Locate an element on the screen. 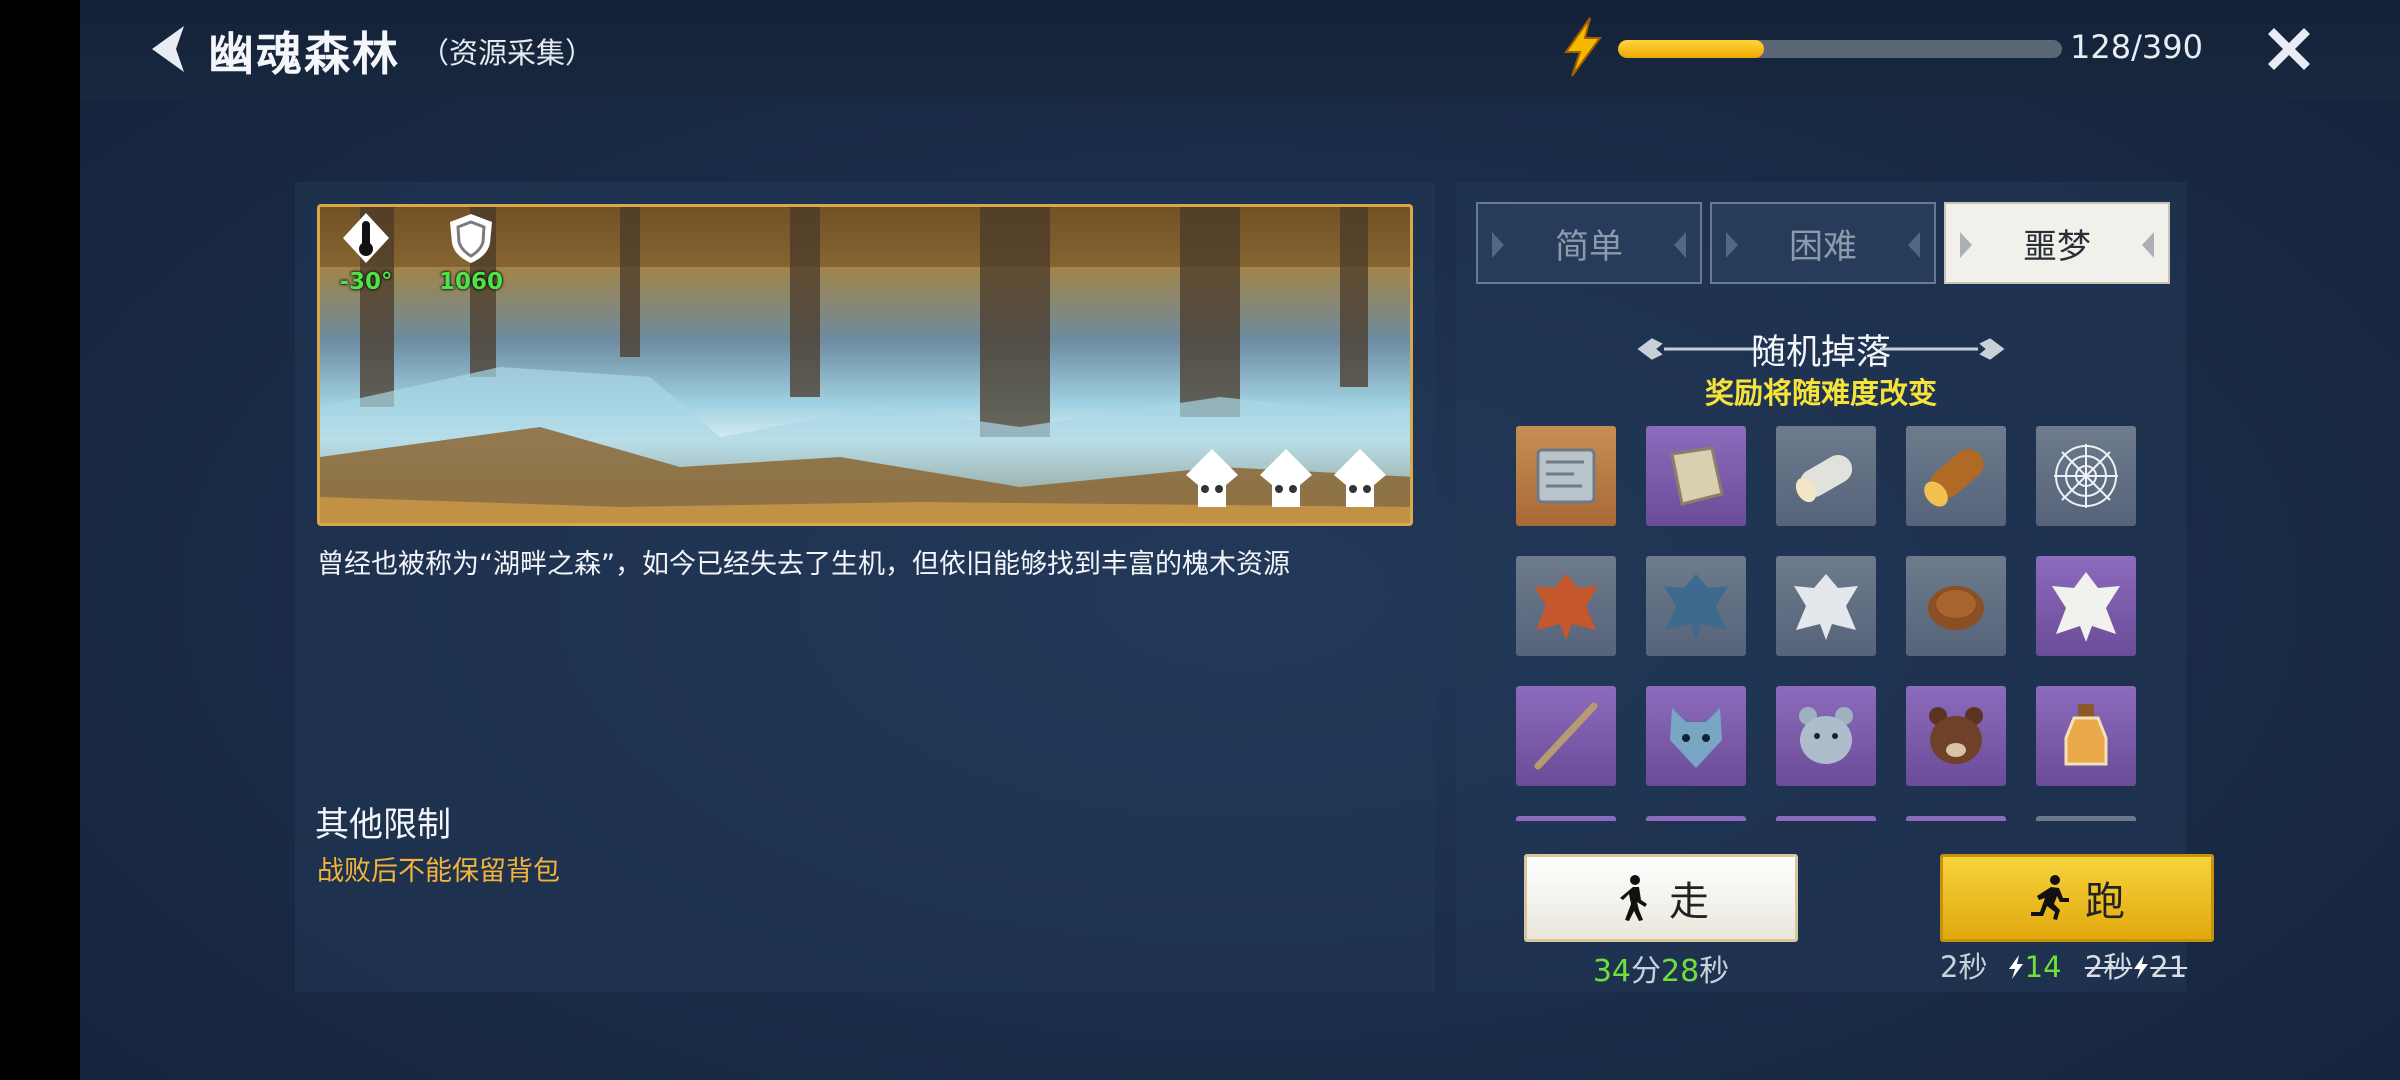 Image resolution: width=2400 pixels, height=1080 pixels. stage-banner-image: -30° 1060 is located at coordinates (865, 365).